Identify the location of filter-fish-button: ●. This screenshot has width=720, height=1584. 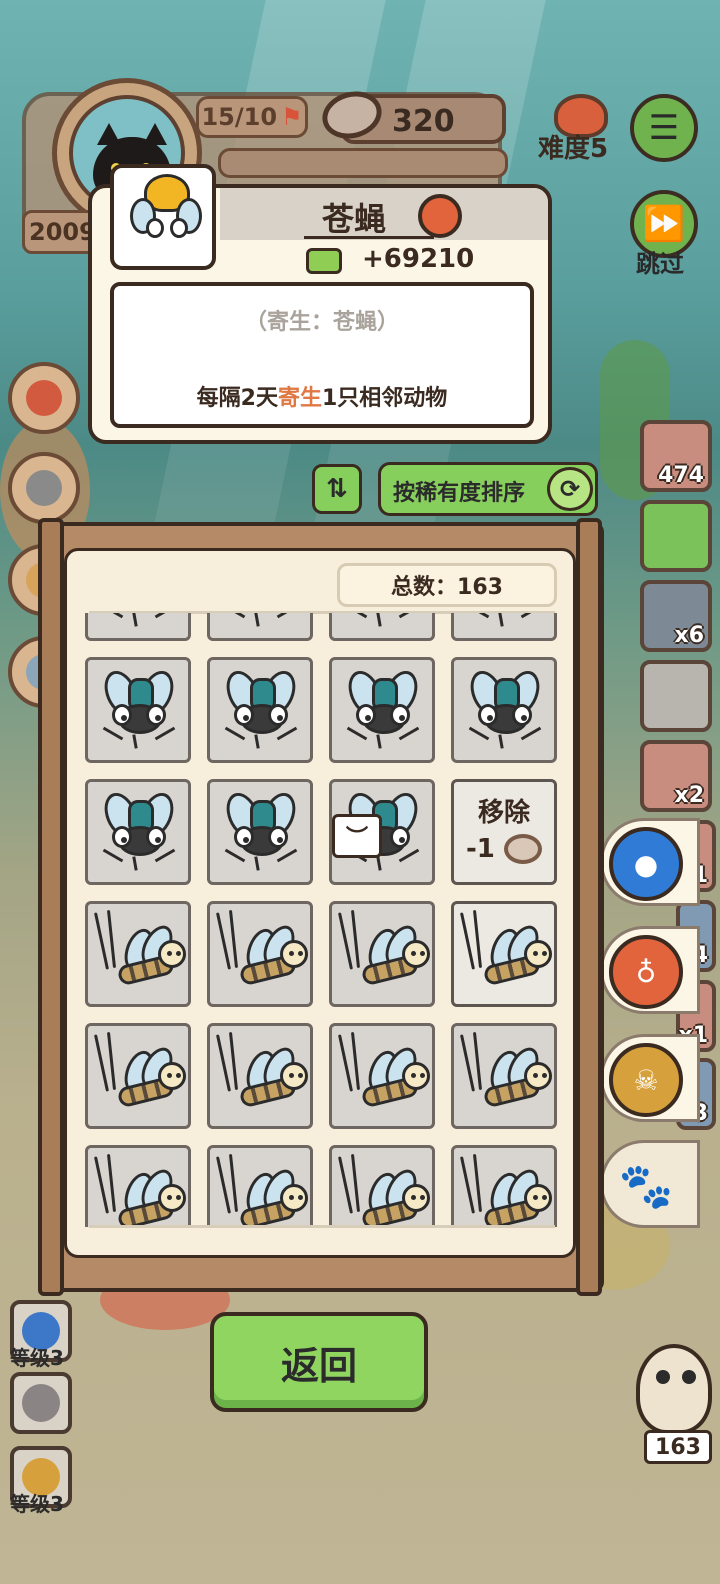
(650, 862).